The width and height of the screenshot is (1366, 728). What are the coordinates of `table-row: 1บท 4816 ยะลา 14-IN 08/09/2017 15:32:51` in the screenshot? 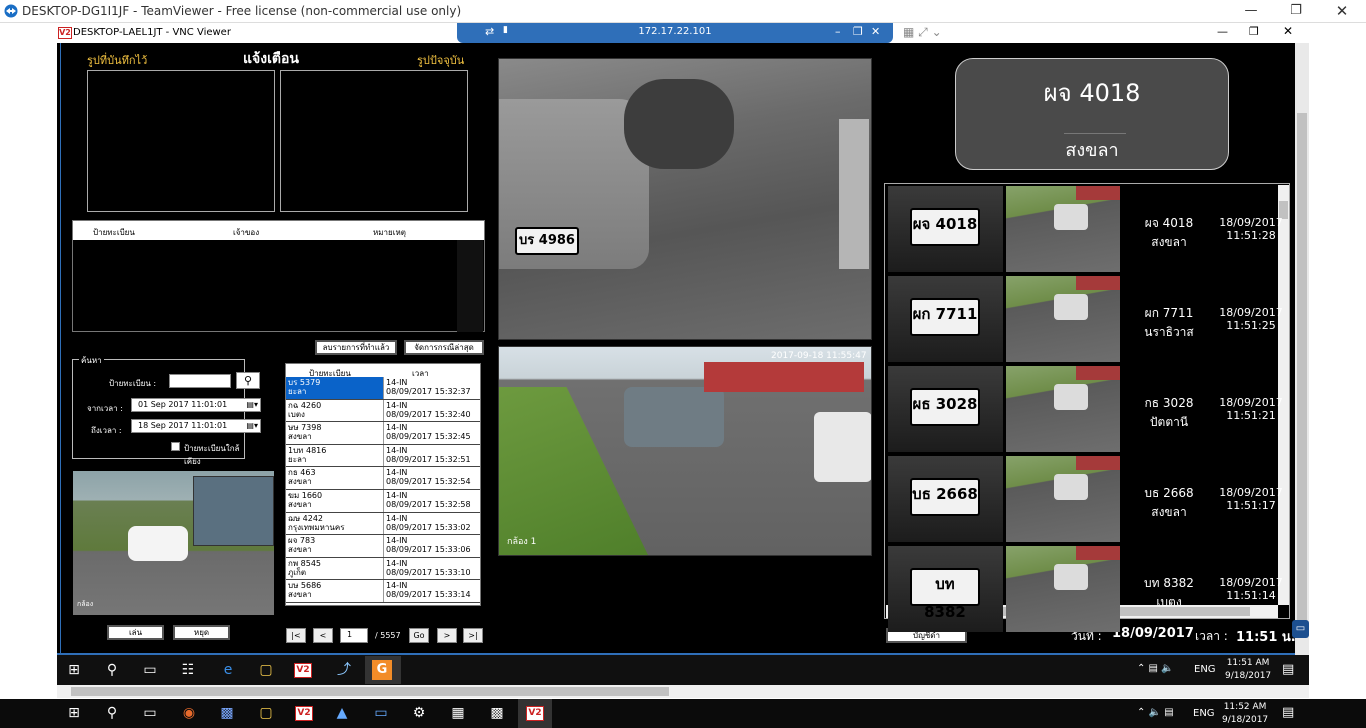 It's located at (383, 456).